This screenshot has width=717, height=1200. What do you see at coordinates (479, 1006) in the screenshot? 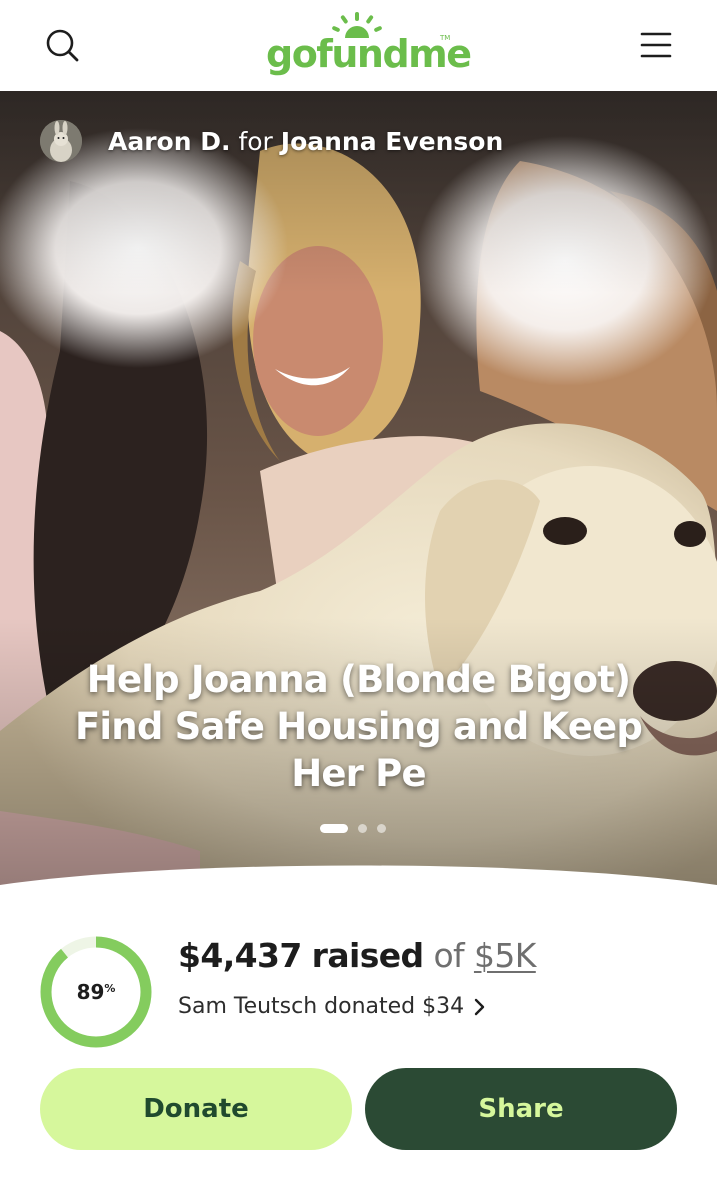
I see `chevron-right-icon` at bounding box center [479, 1006].